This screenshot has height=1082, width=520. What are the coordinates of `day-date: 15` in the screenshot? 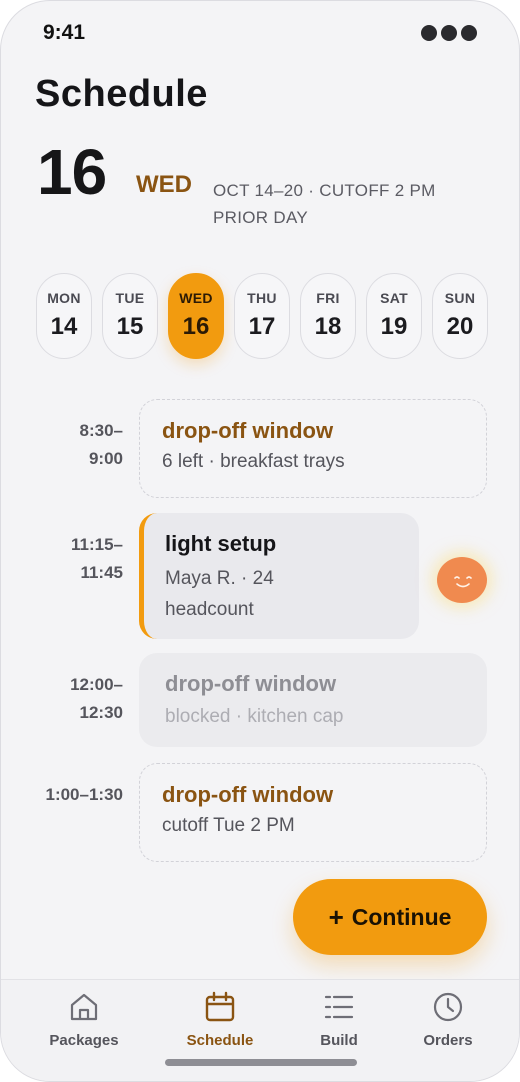 It's located at (130, 326).